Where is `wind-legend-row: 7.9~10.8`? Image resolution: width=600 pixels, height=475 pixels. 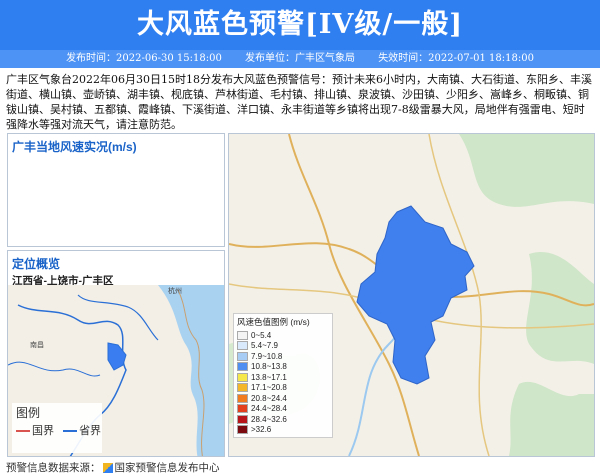 wind-legend-row: 7.9~10.8 is located at coordinates (283, 356).